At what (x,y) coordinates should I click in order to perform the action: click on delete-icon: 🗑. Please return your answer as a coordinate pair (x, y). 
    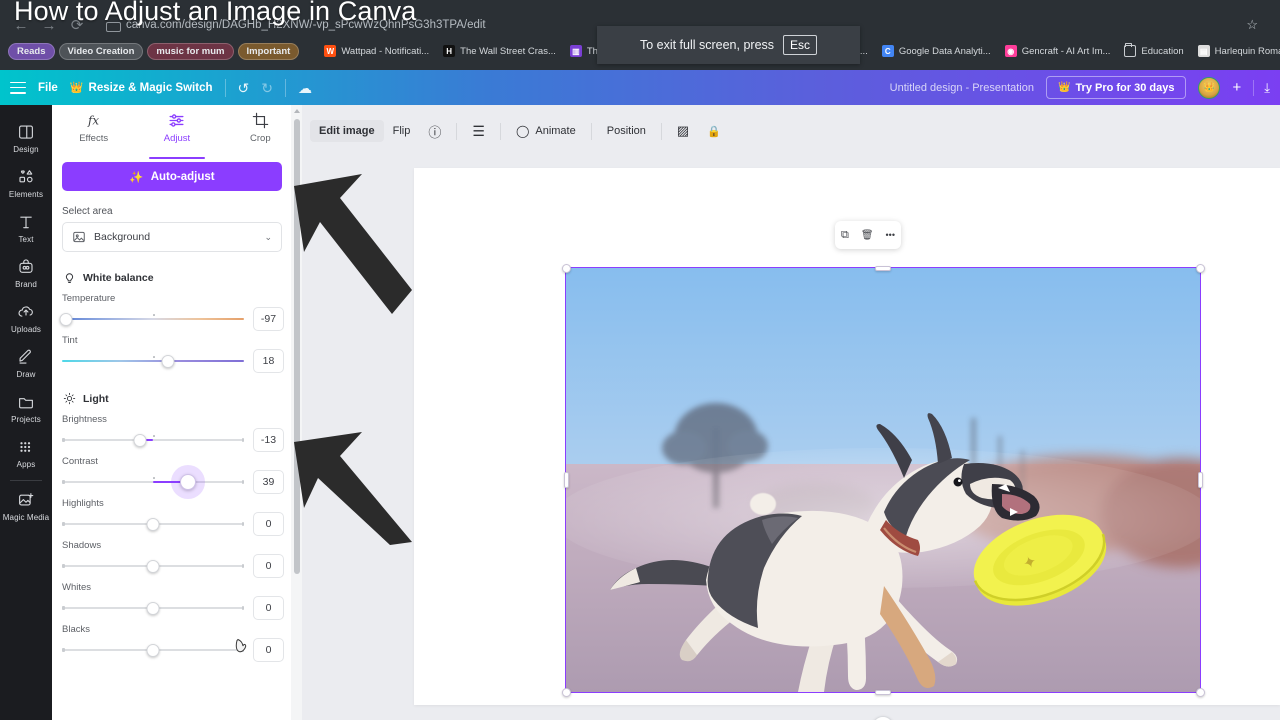
    Looking at the image, I should click on (867, 235).